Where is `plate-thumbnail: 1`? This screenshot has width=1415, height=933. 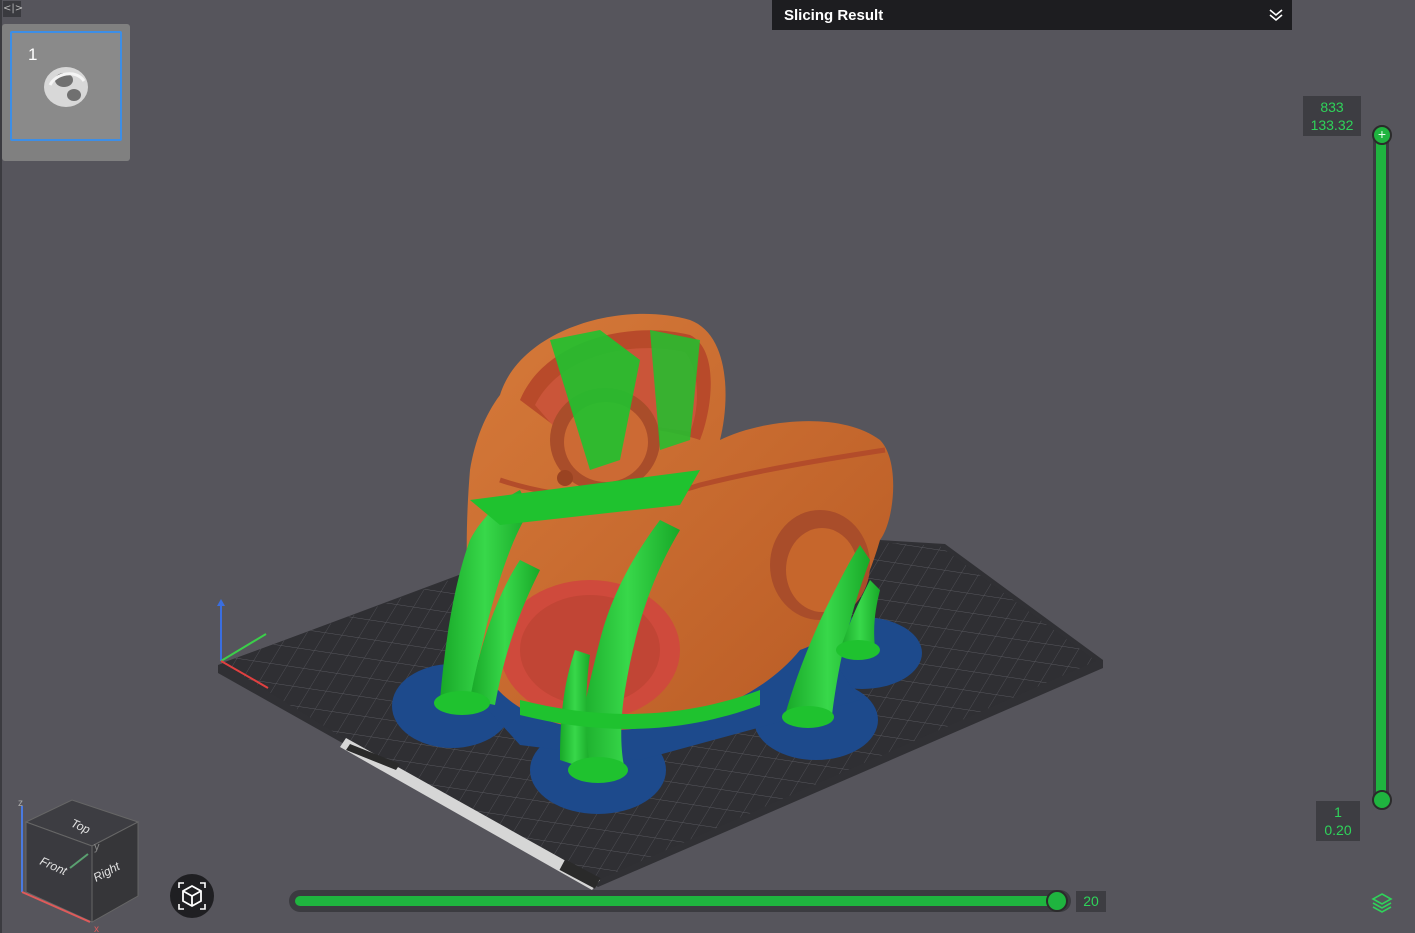
plate-thumbnail: 1 is located at coordinates (66, 86).